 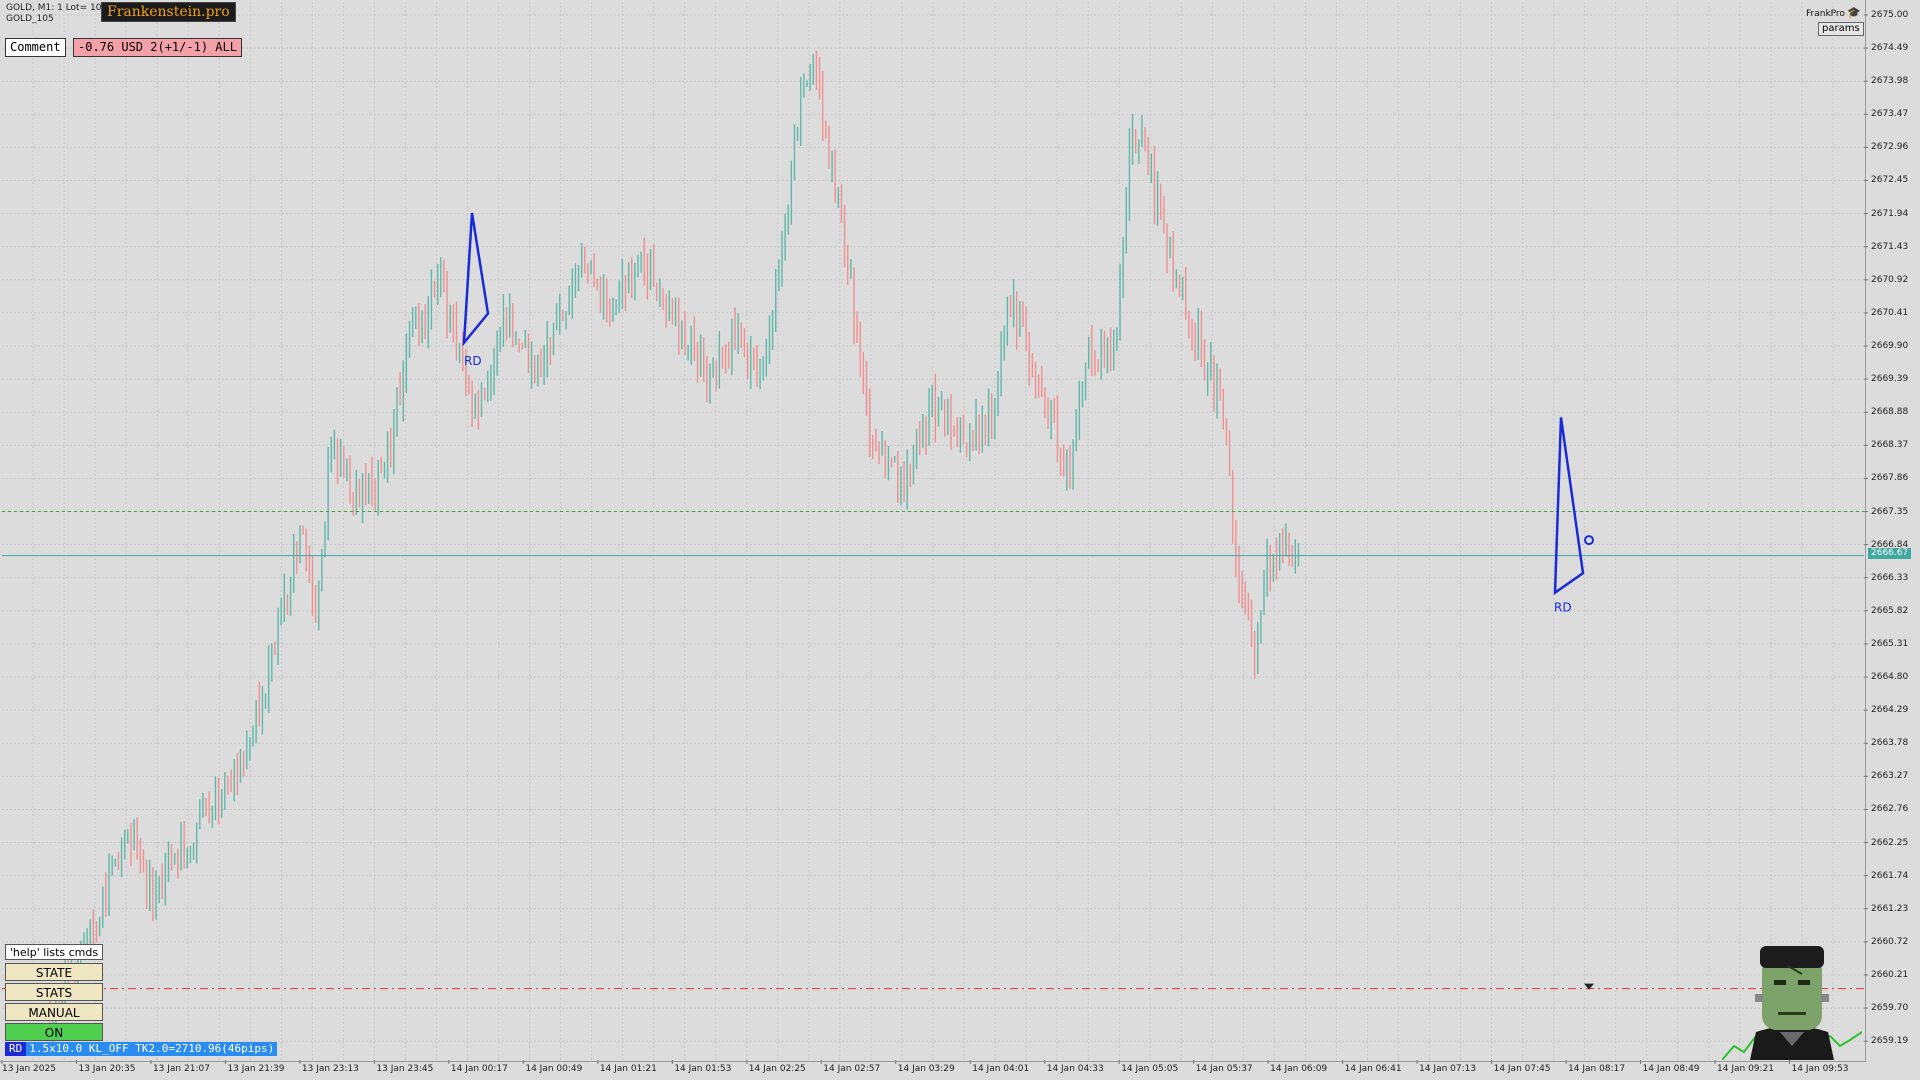 I want to click on x-tick-label: 14 Jan 01:53, so click(x=703, y=1069).